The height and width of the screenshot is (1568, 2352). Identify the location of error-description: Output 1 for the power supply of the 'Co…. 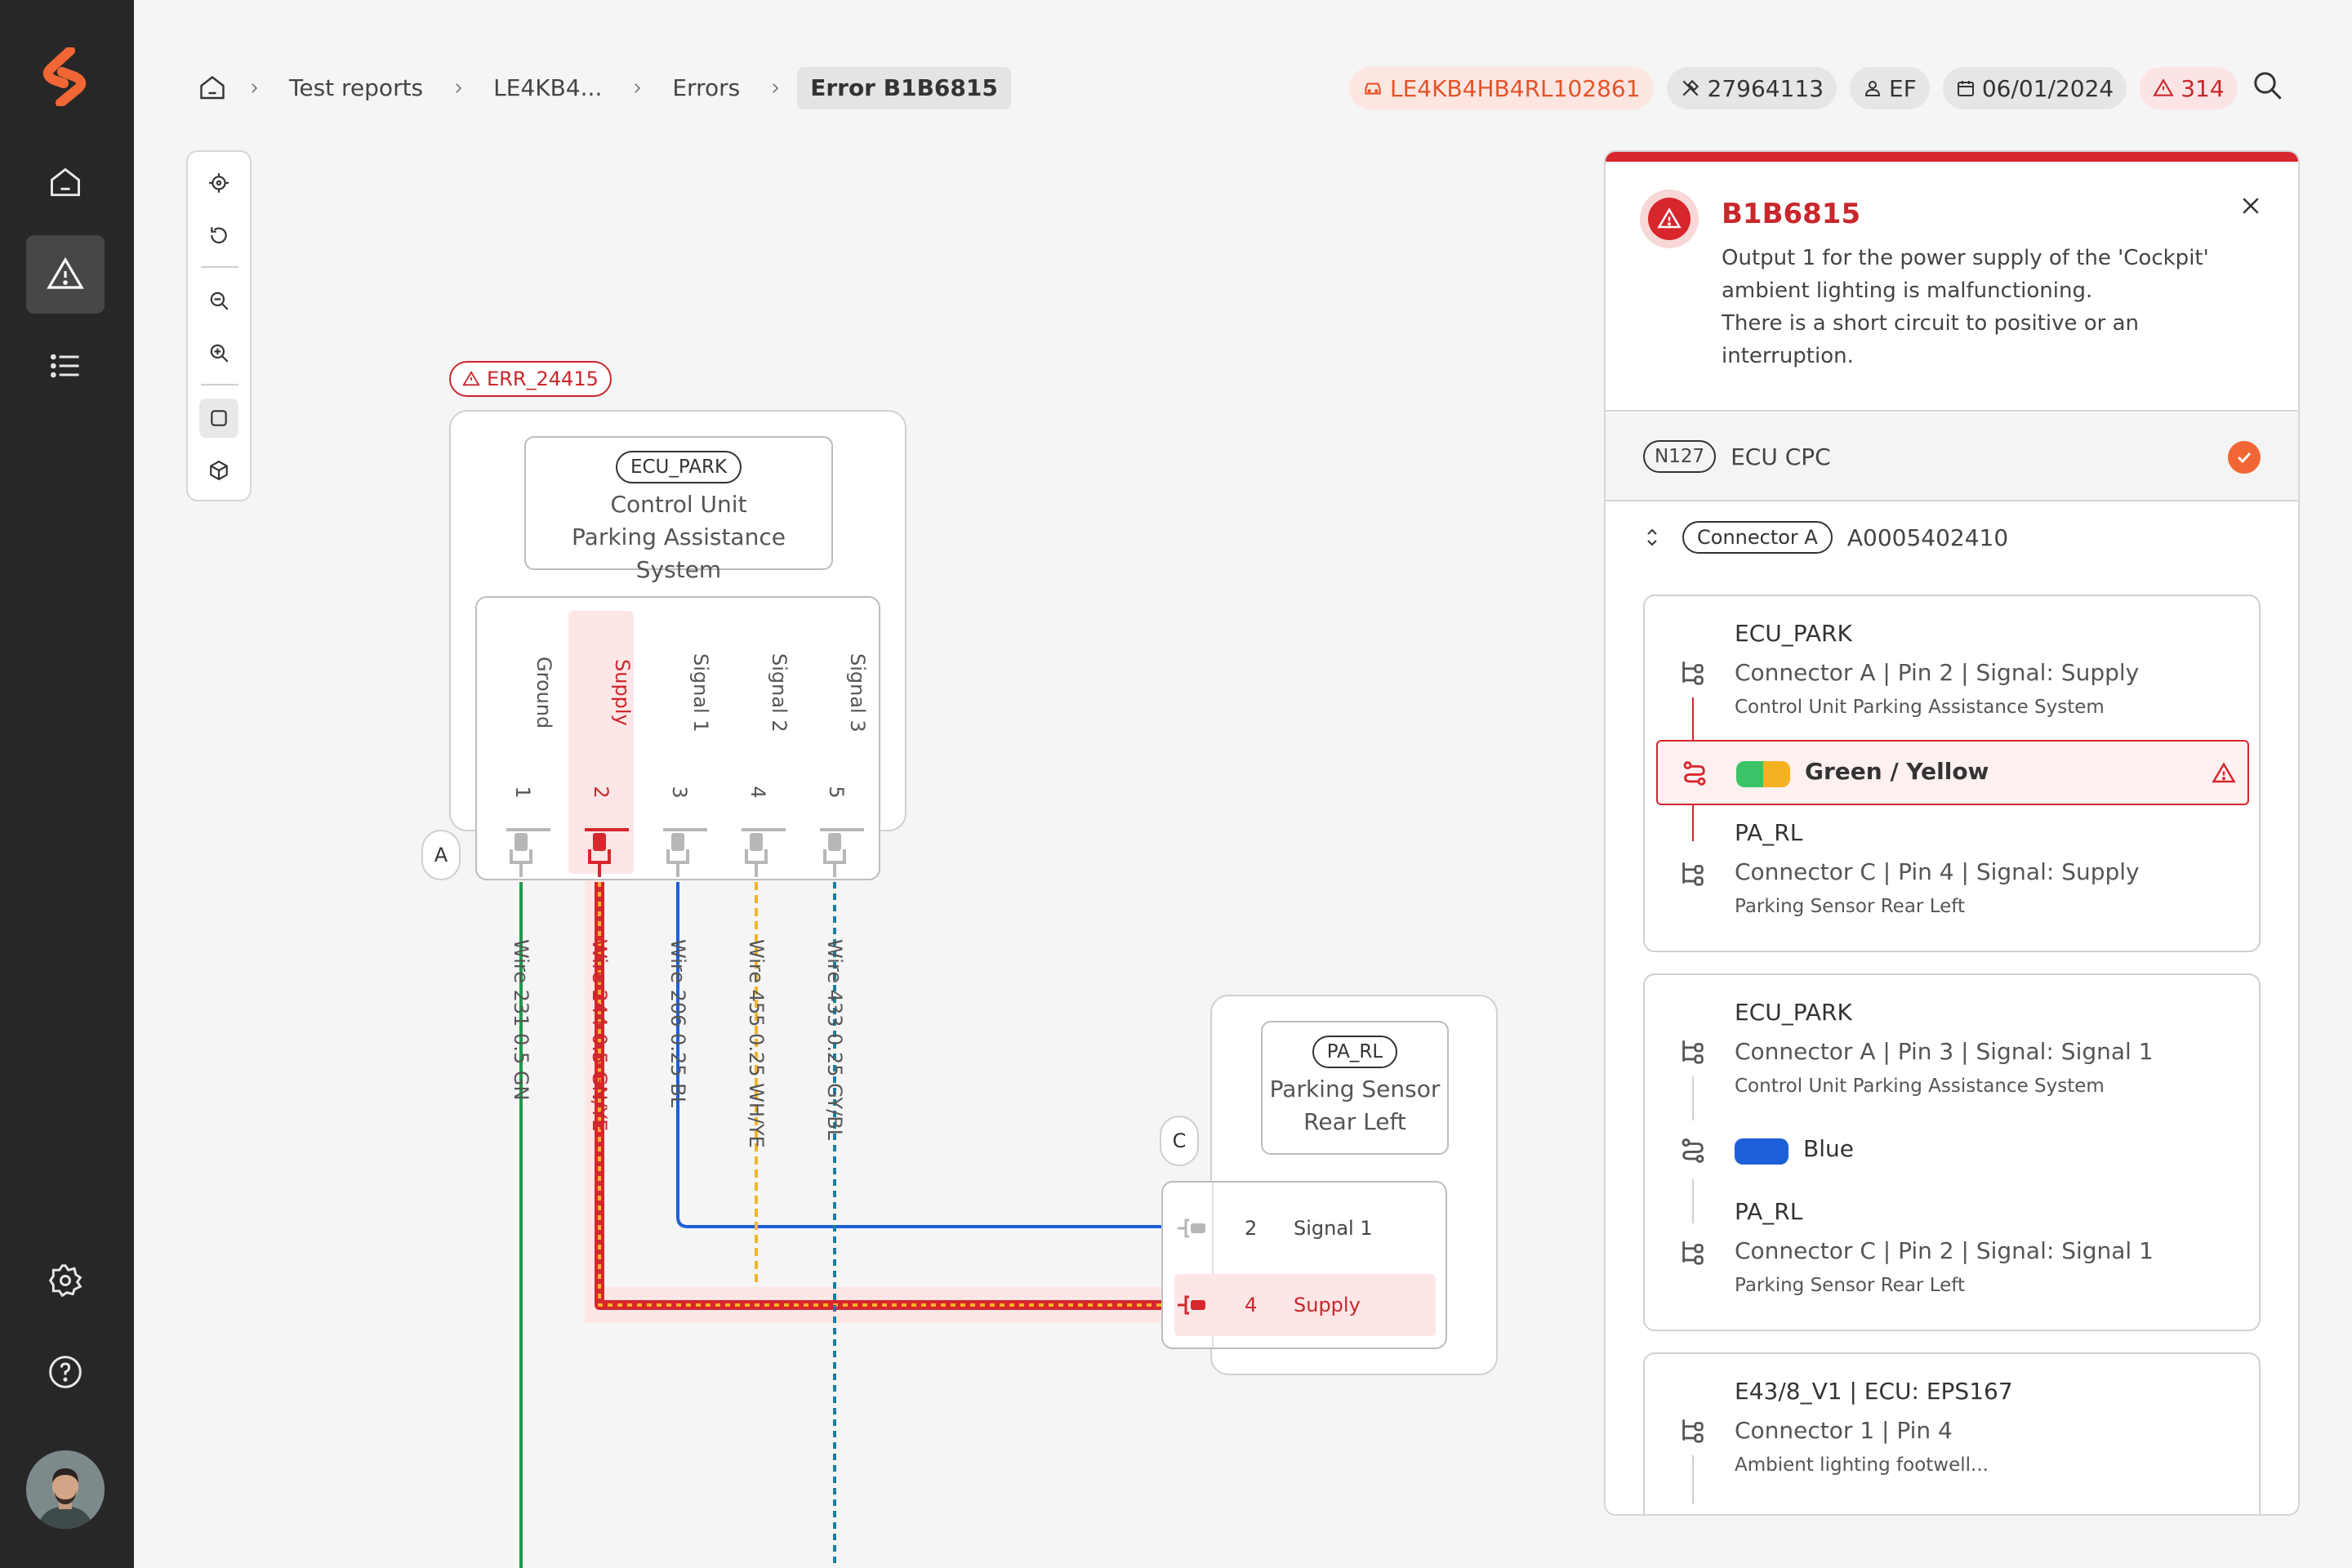
(1975, 307).